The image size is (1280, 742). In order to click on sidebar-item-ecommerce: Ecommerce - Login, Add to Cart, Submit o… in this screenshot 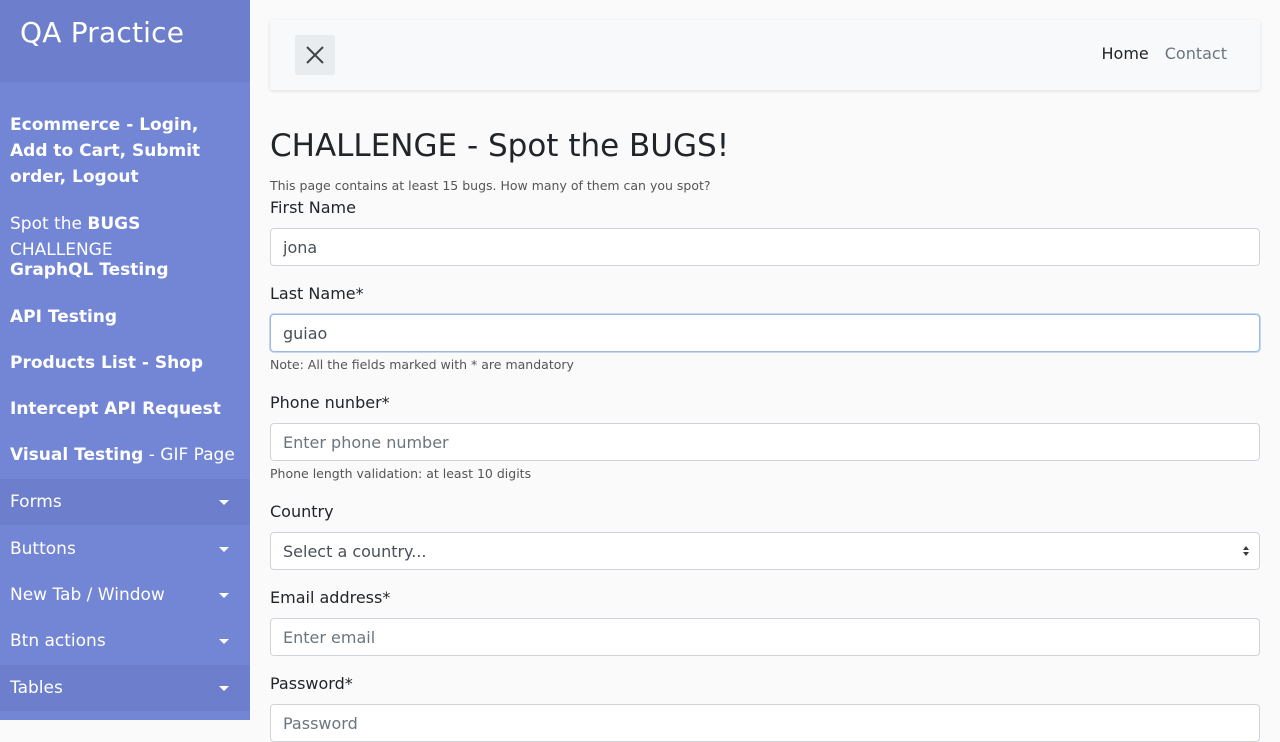, I will do `click(125, 151)`.